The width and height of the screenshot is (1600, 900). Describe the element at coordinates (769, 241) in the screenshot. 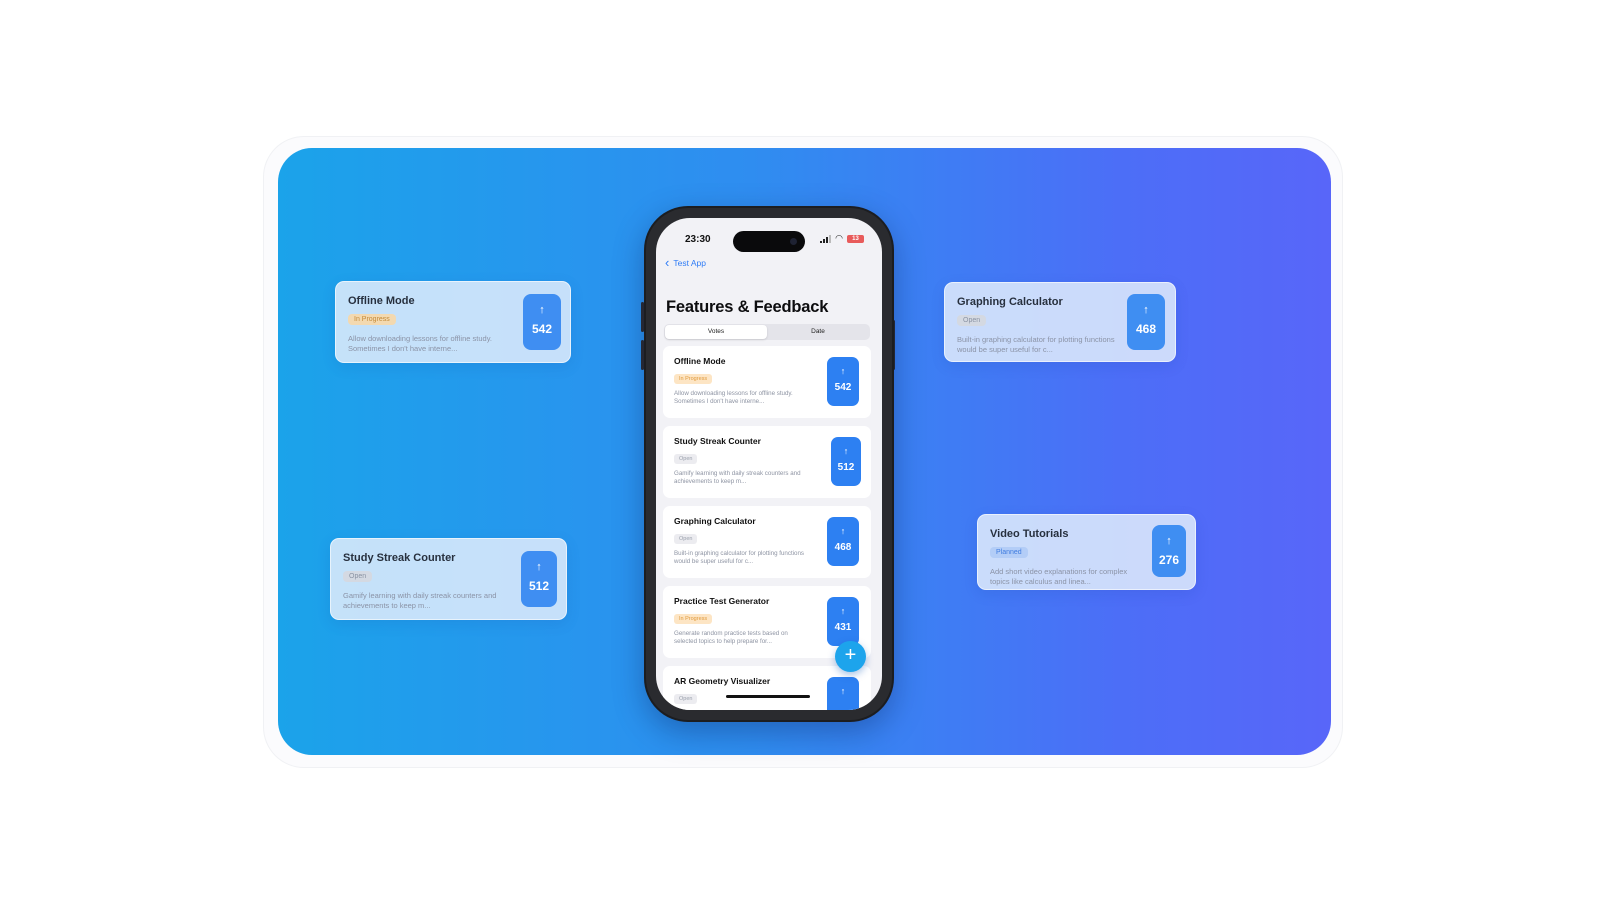

I see `dynamic-island` at that location.